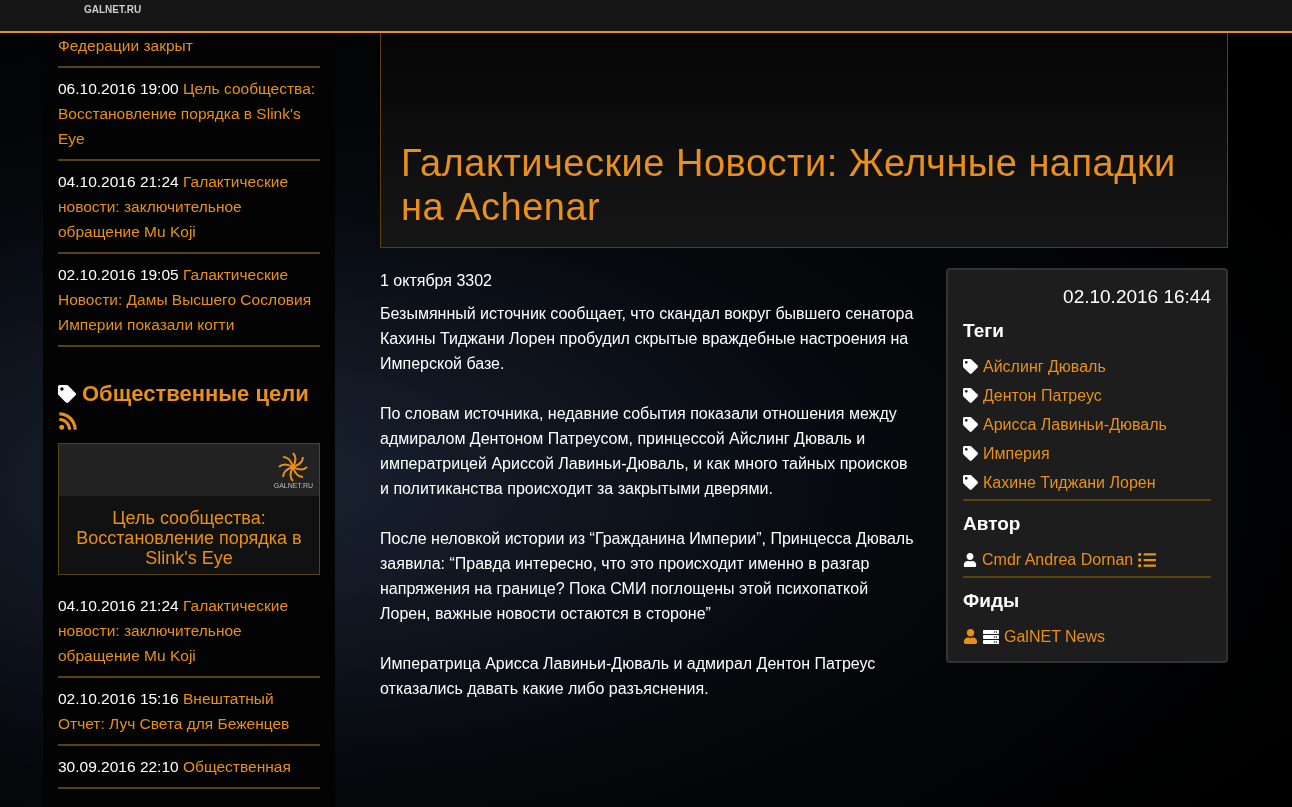  Describe the element at coordinates (293, 467) in the screenshot. I see `star-logo-icon` at that location.